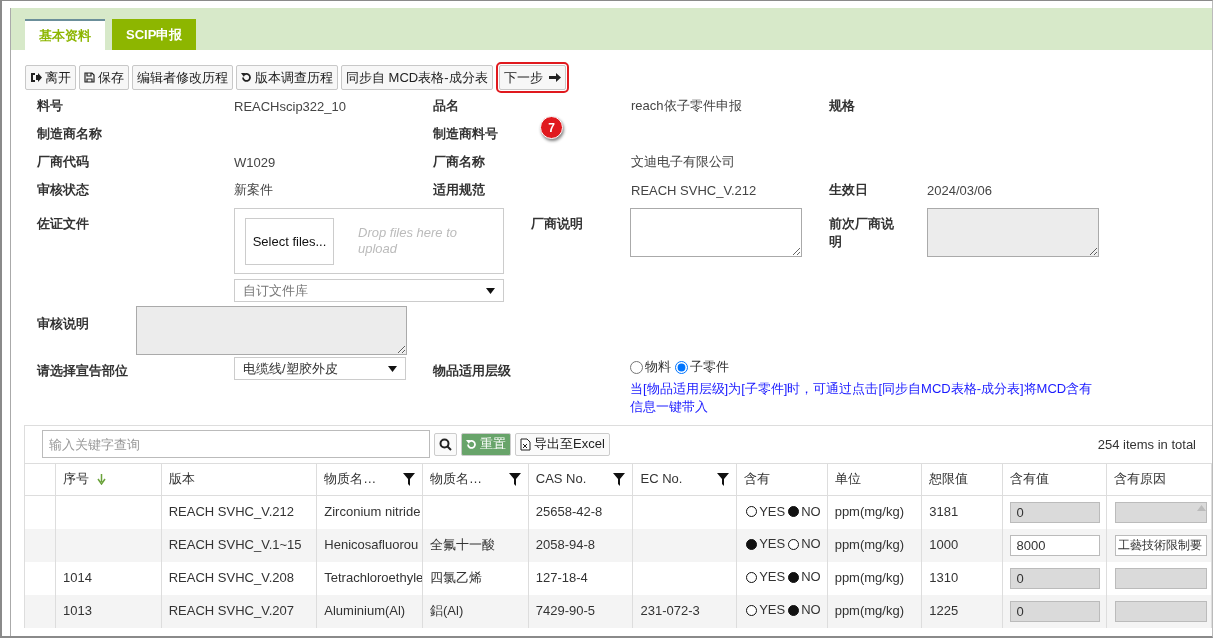  What do you see at coordinates (36, 77) in the screenshot?
I see `exit-icon` at bounding box center [36, 77].